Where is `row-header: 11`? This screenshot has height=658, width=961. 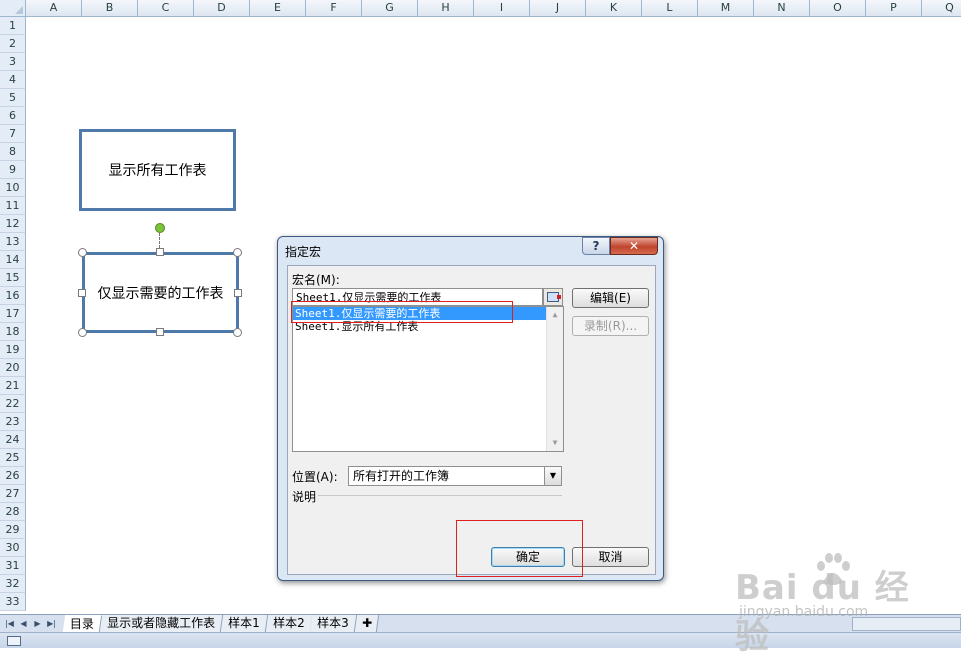
row-header: 11 is located at coordinates (13, 206).